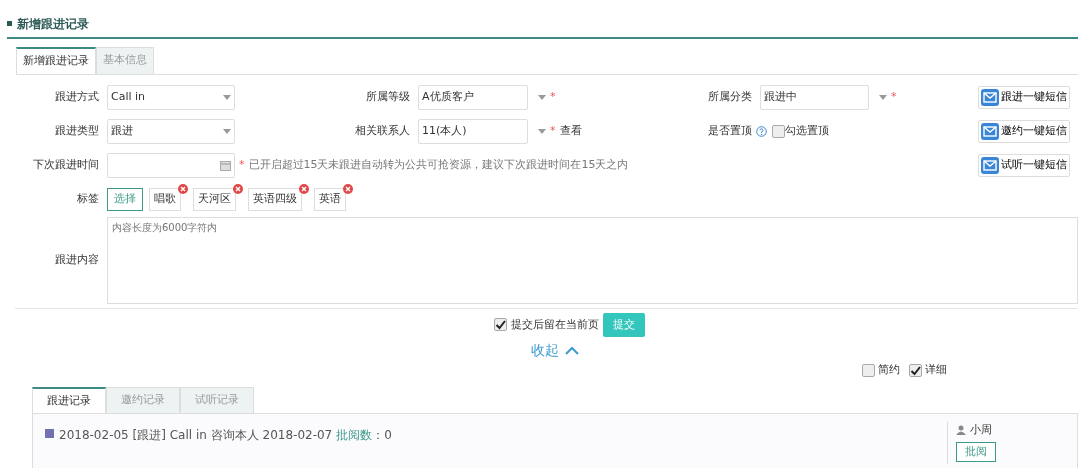 The height and width of the screenshot is (468, 1078). Describe the element at coordinates (69, 399) in the screenshot. I see `tab: 跟进记录` at that location.